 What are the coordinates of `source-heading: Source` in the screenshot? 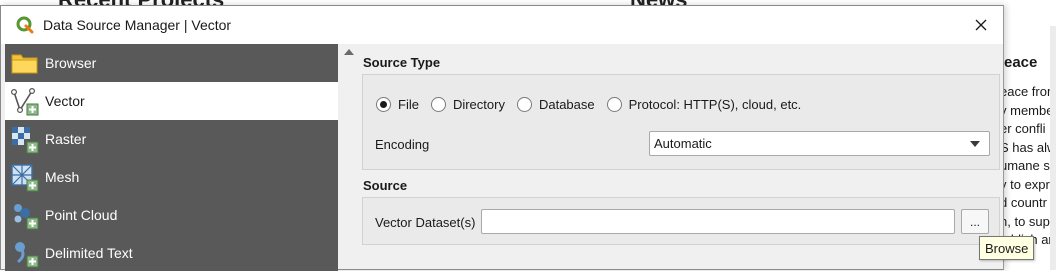 It's located at (385, 185).